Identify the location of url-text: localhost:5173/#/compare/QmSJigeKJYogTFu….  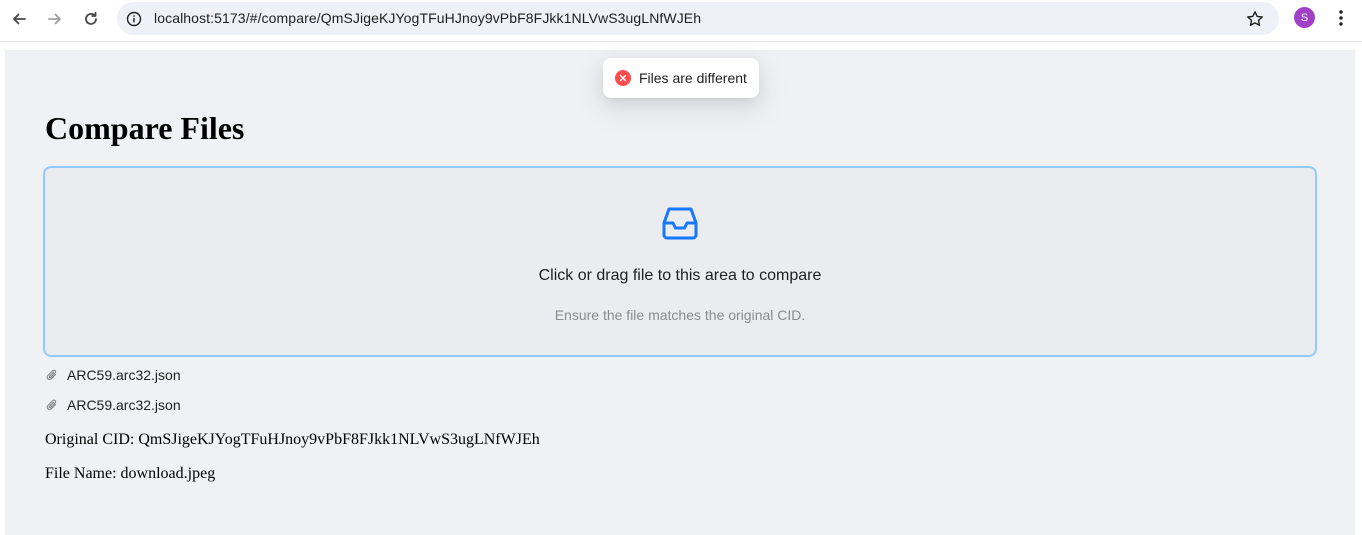
(427, 18).